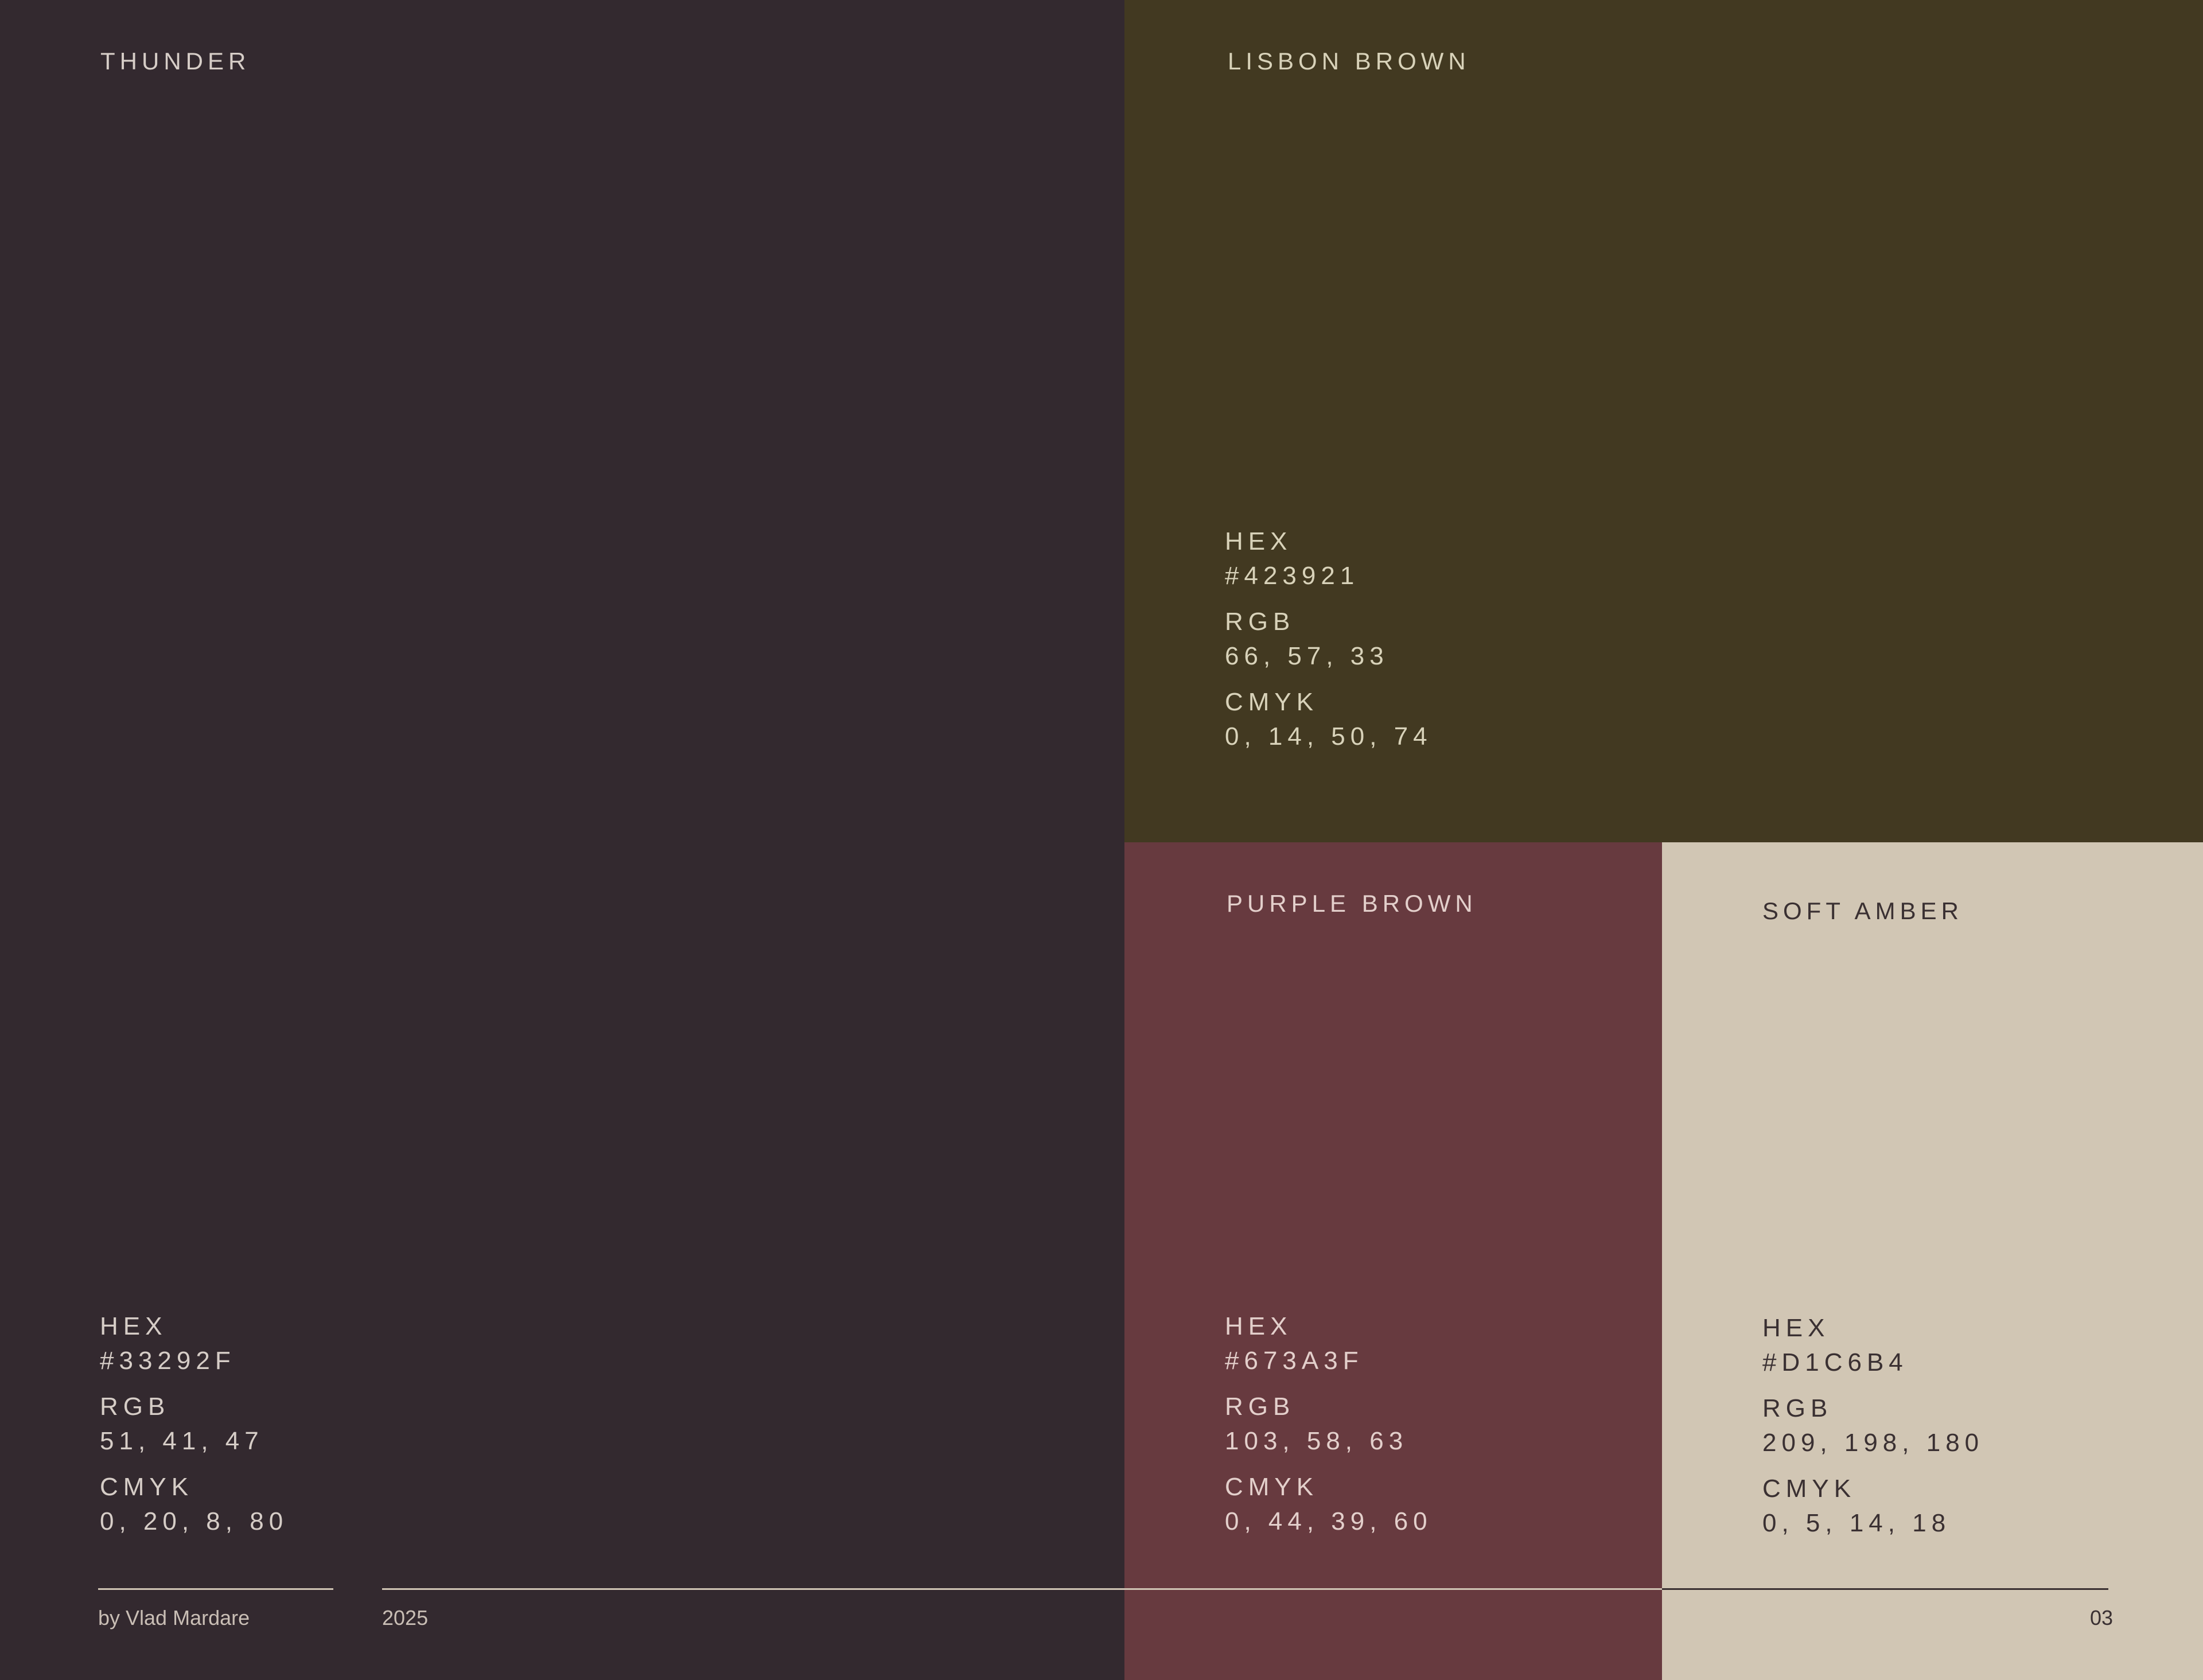  I want to click on swatch-name: PURPLE BROWN, so click(1352, 903).